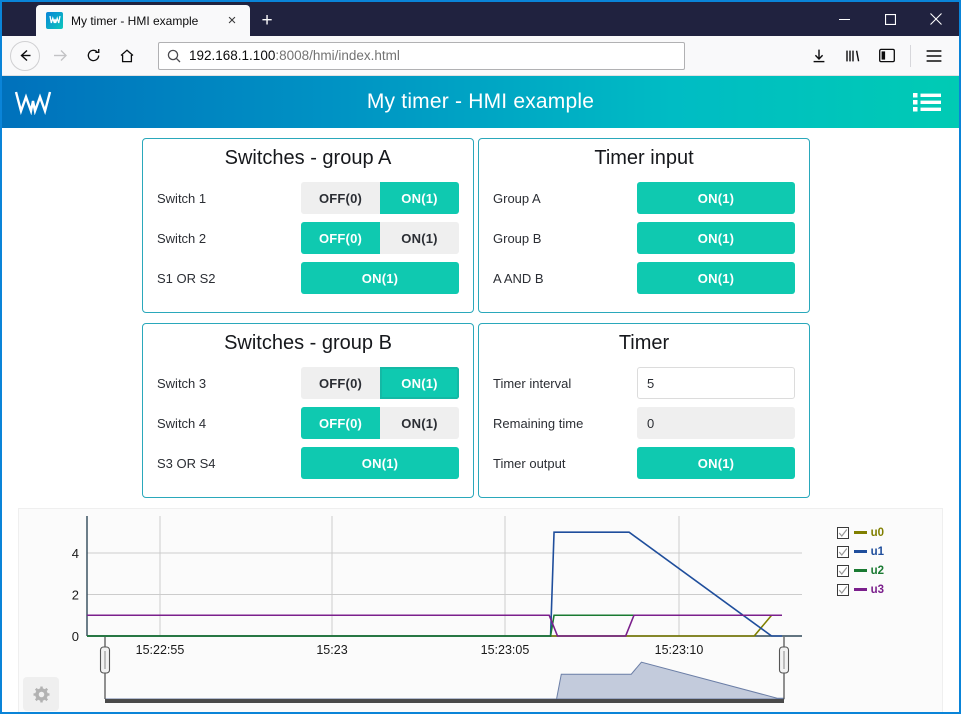 This screenshot has height=714, width=961. Describe the element at coordinates (186, 463) in the screenshot. I see `row-label: S3 OR S4` at that location.